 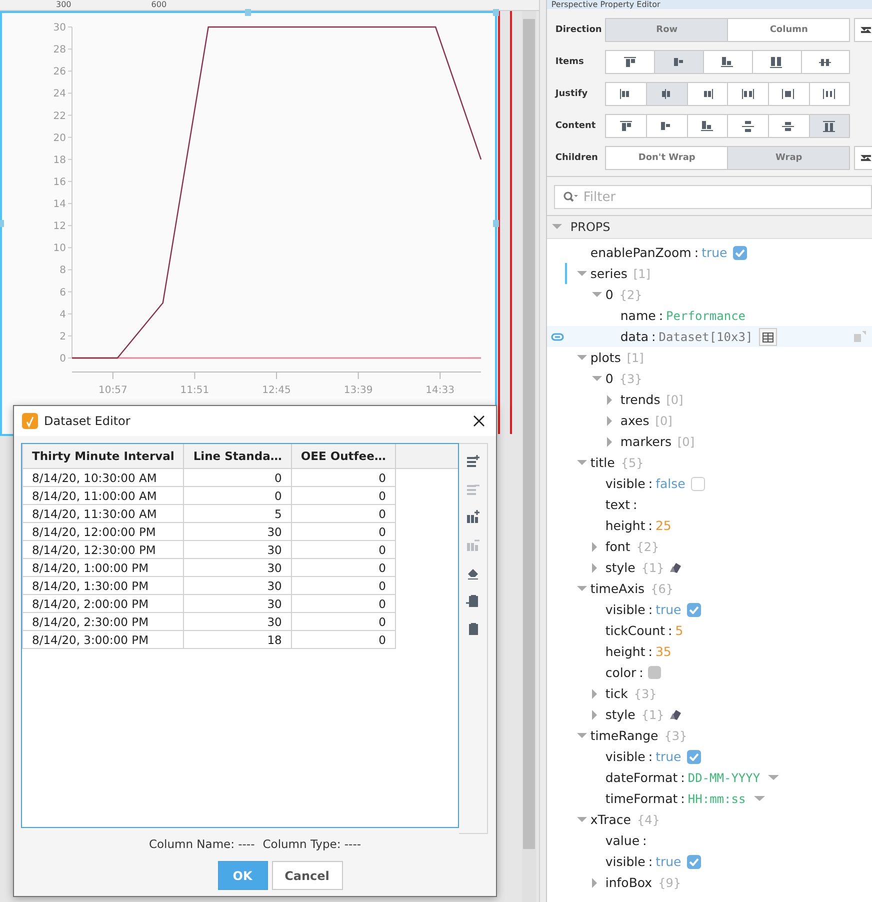 What do you see at coordinates (709, 420) in the screenshot?
I see `property-row: axes [0]` at bounding box center [709, 420].